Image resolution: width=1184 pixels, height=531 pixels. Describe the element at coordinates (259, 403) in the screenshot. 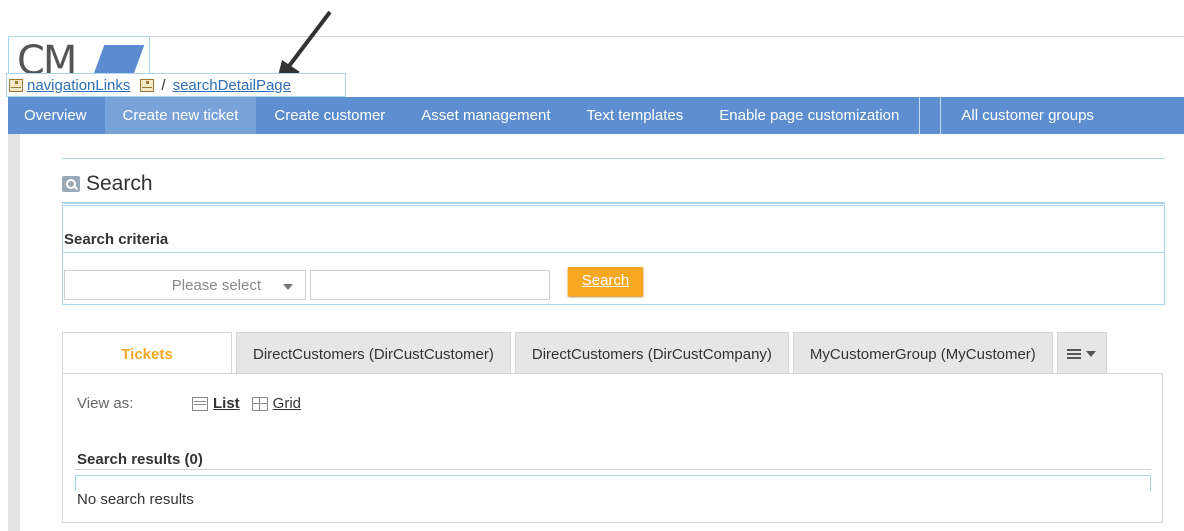

I see `grid-icon` at that location.